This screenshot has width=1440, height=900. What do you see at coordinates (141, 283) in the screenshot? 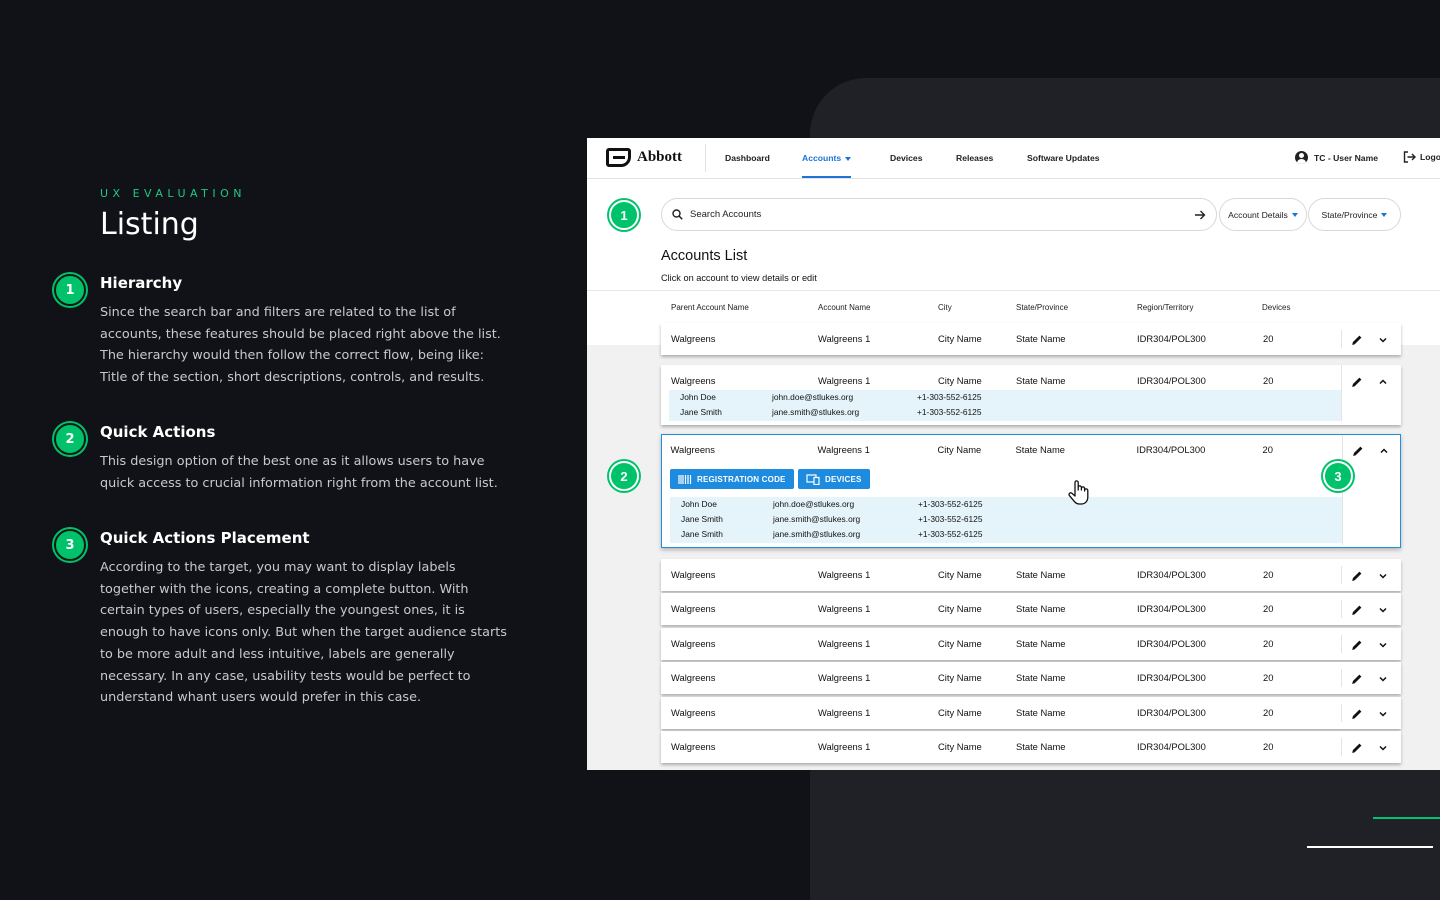
I see `section-heading: Hierarchy` at bounding box center [141, 283].